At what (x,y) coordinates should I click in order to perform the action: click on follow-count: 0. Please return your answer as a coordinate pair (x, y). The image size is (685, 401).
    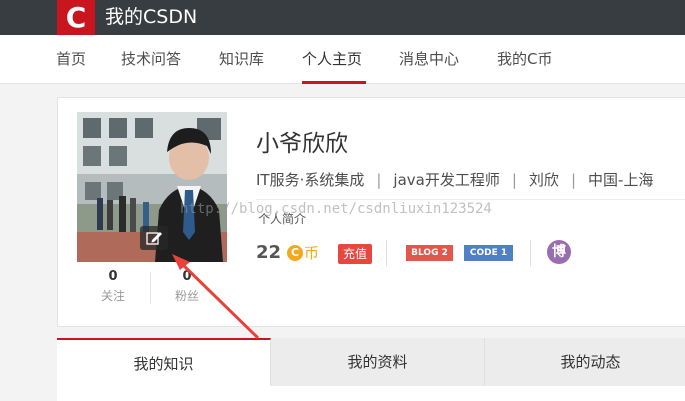
    Looking at the image, I should click on (113, 276).